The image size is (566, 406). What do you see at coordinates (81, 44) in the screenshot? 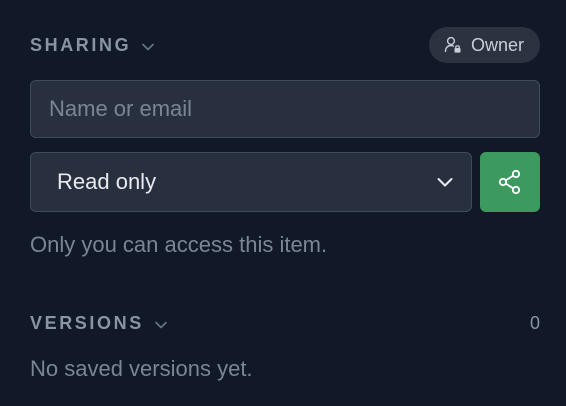
I see `sharing-title: SHARING` at bounding box center [81, 44].